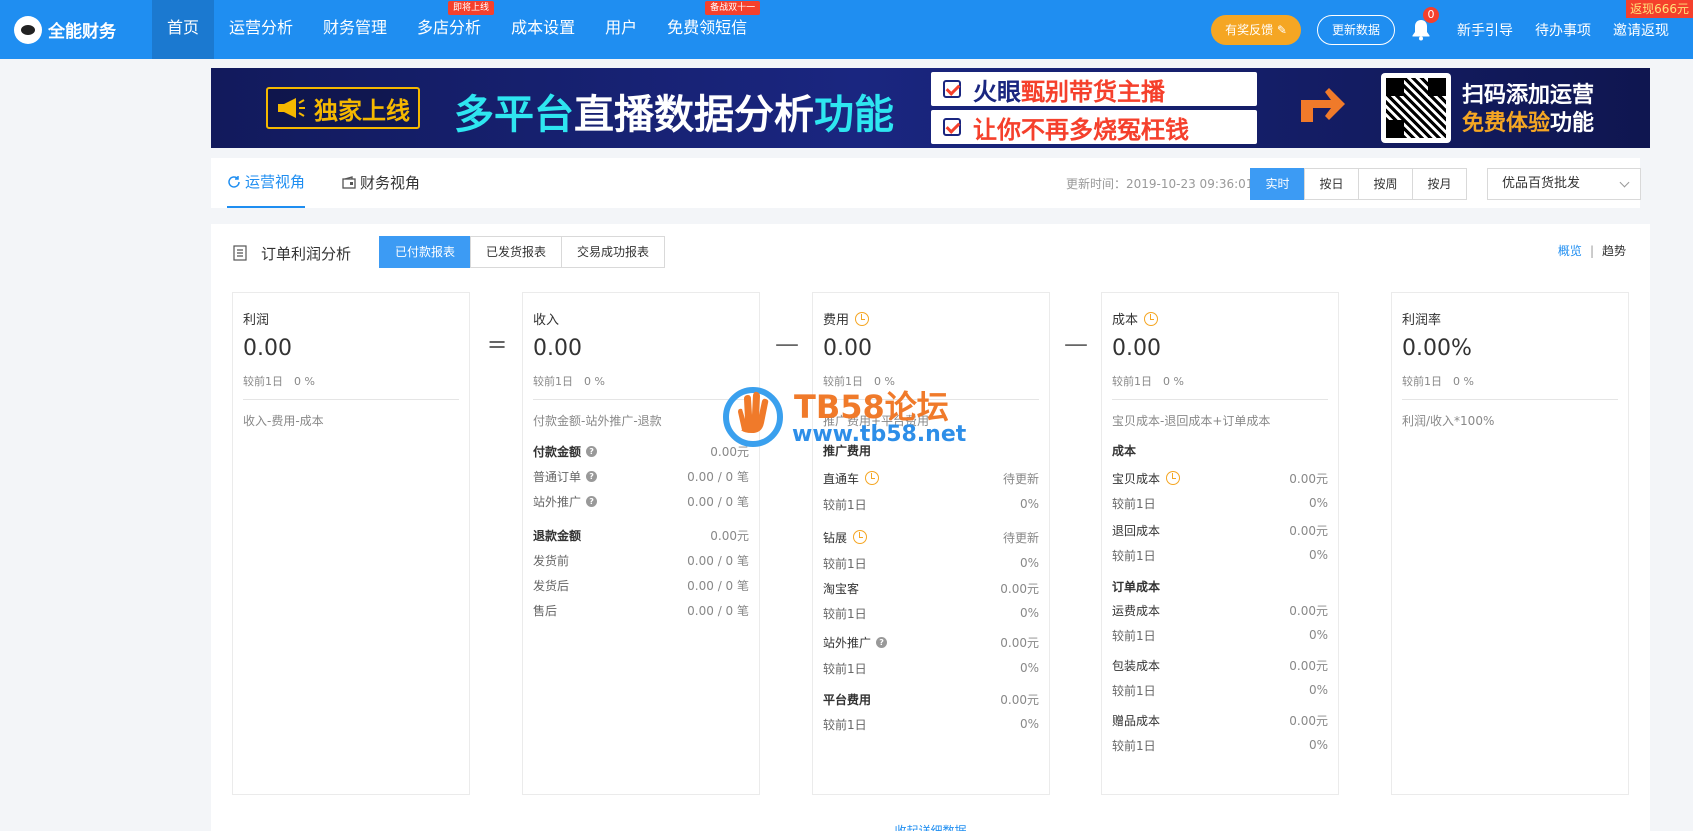 This screenshot has width=1693, height=831. I want to click on update-data-button: 更新数据, so click(1355, 29).